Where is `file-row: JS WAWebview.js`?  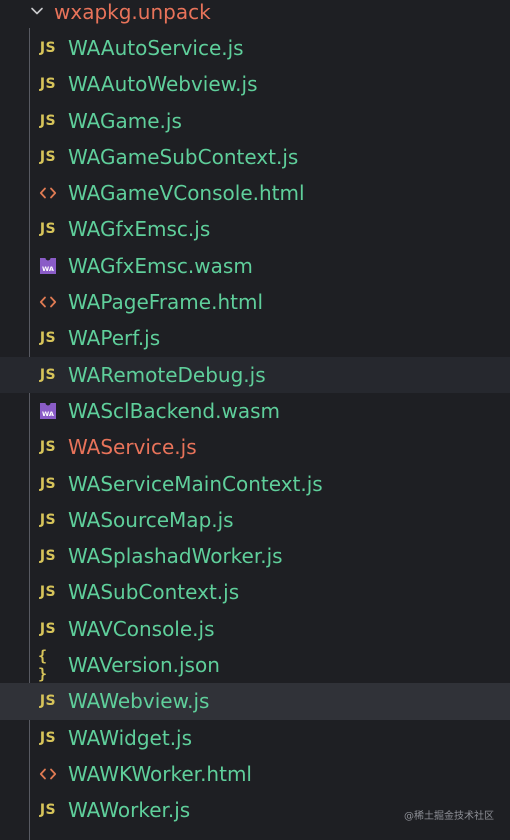 file-row: JS WAWebview.js is located at coordinates (255, 701).